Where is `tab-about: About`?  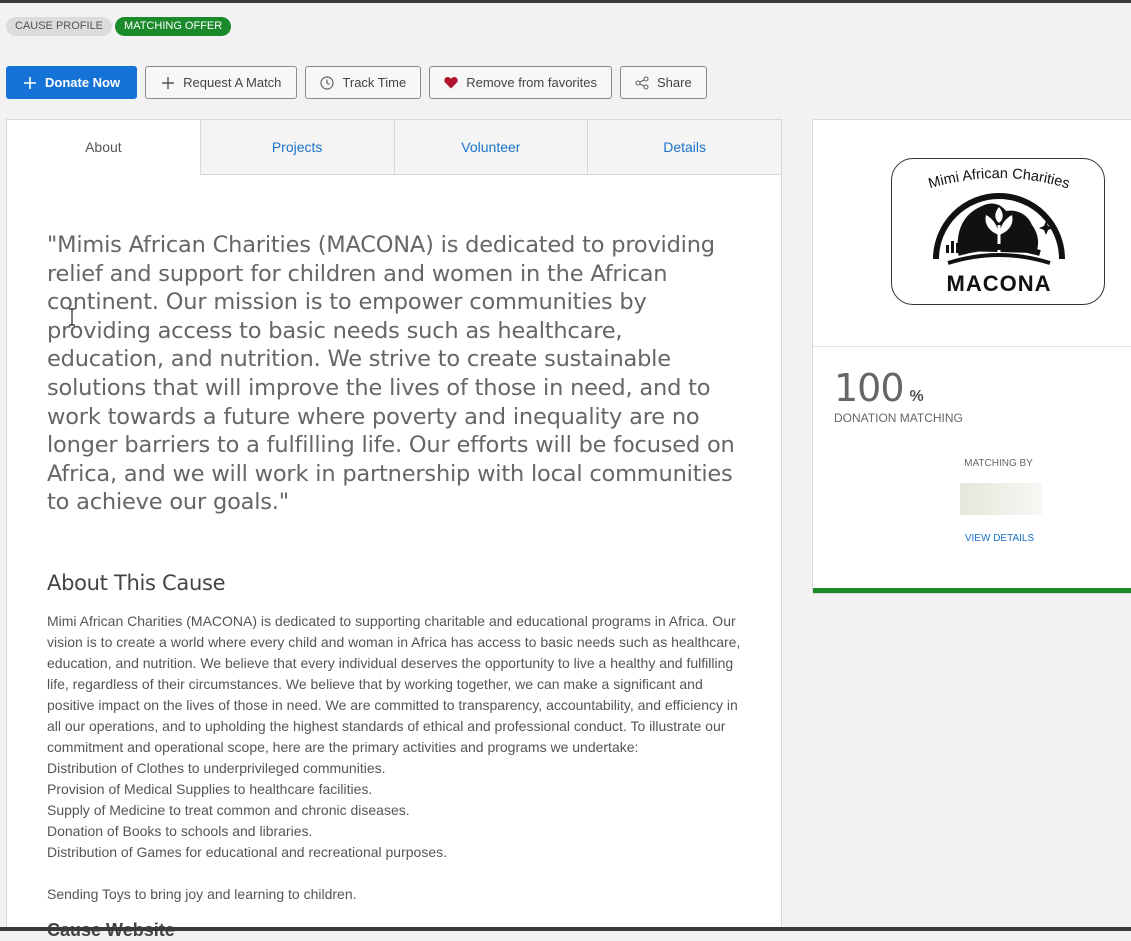
tab-about: About is located at coordinates (103, 147).